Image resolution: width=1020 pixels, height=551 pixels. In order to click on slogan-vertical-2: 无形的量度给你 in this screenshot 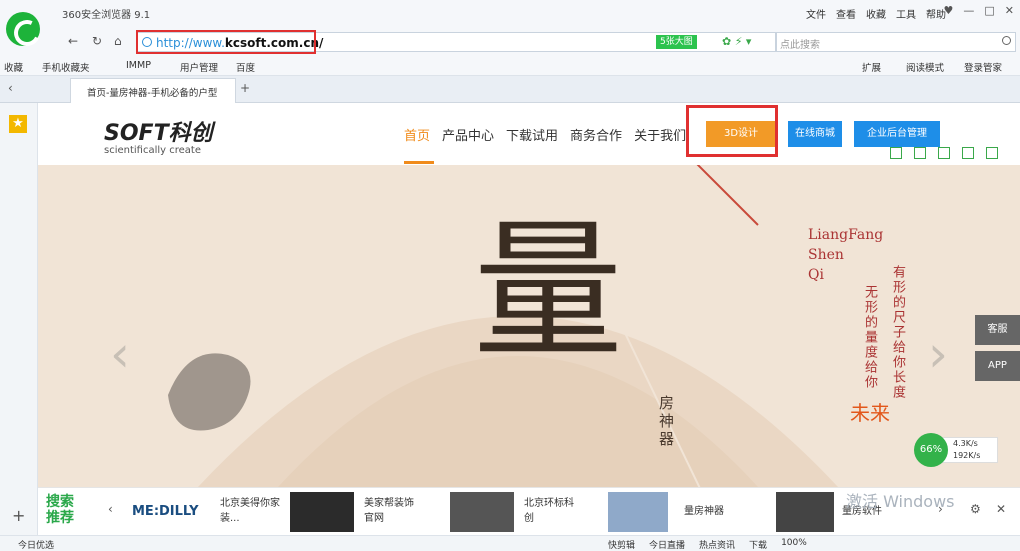, I will do `click(869, 337)`.